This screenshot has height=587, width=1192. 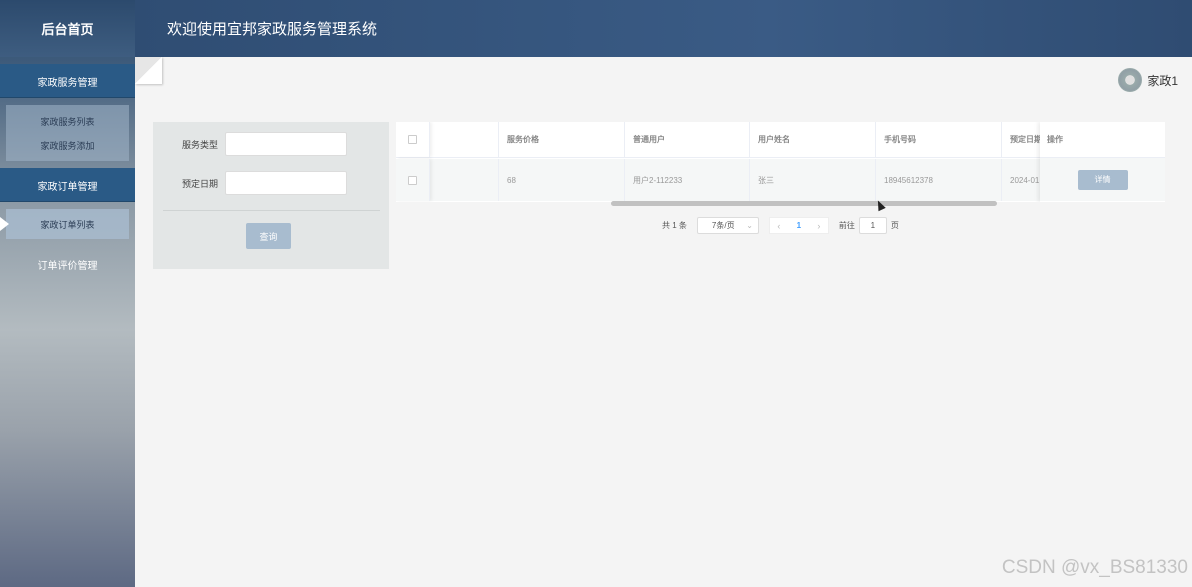 I want to click on total-count: 共 1 条, so click(x=674, y=225).